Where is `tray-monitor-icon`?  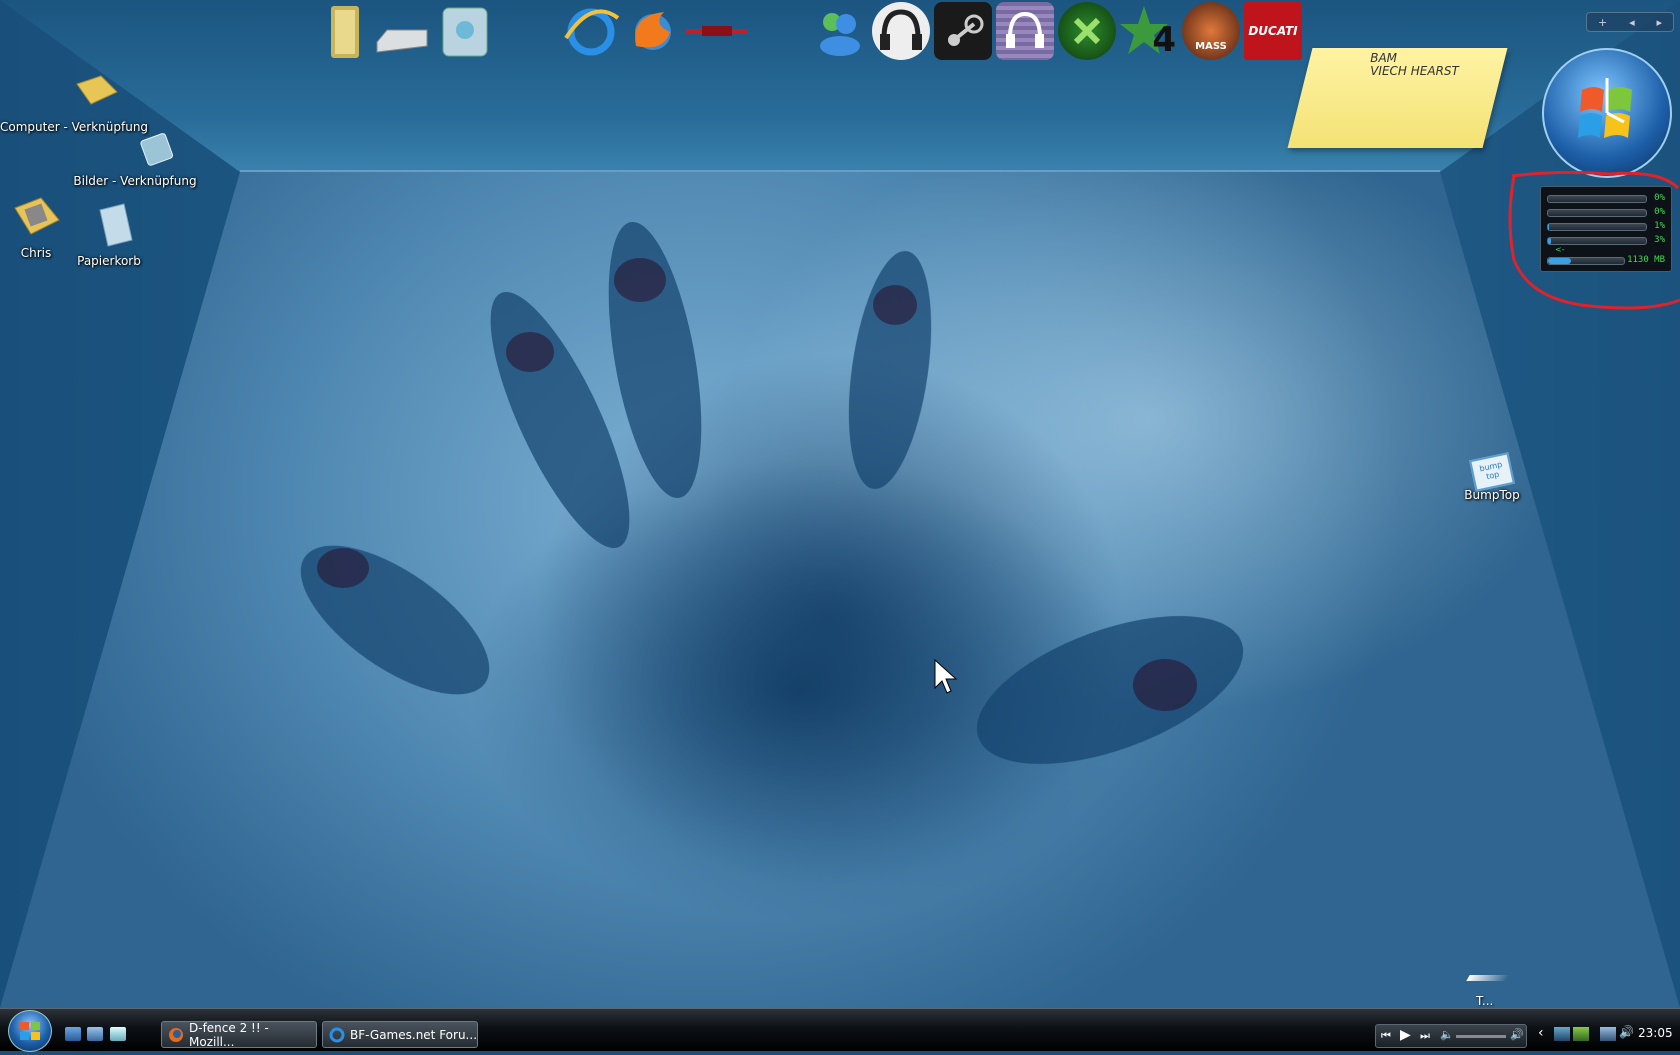
tray-monitor-icon is located at coordinates (1608, 1034).